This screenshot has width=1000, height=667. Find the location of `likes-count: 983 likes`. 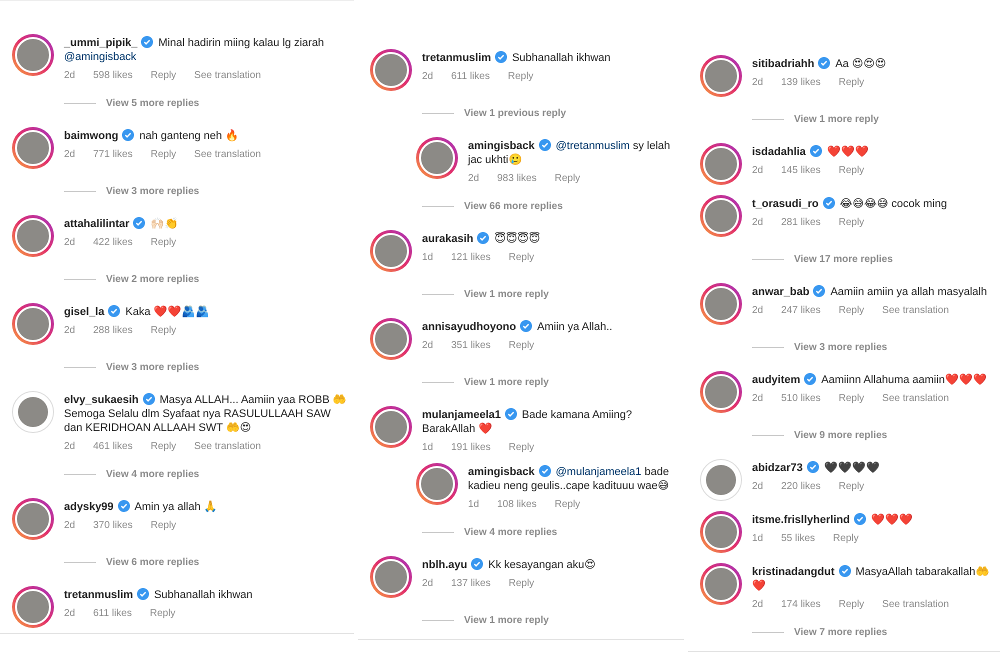

likes-count: 983 likes is located at coordinates (517, 178).